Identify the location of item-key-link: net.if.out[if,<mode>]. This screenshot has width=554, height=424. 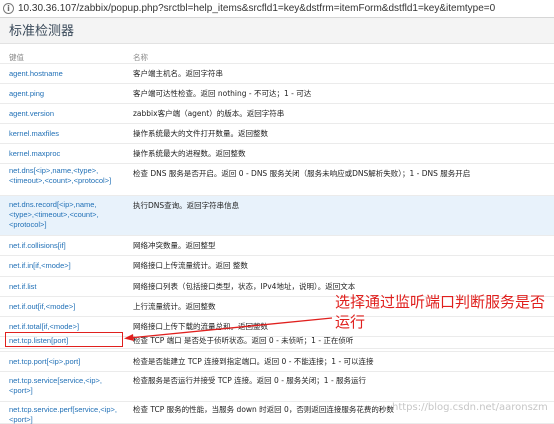
(65, 307).